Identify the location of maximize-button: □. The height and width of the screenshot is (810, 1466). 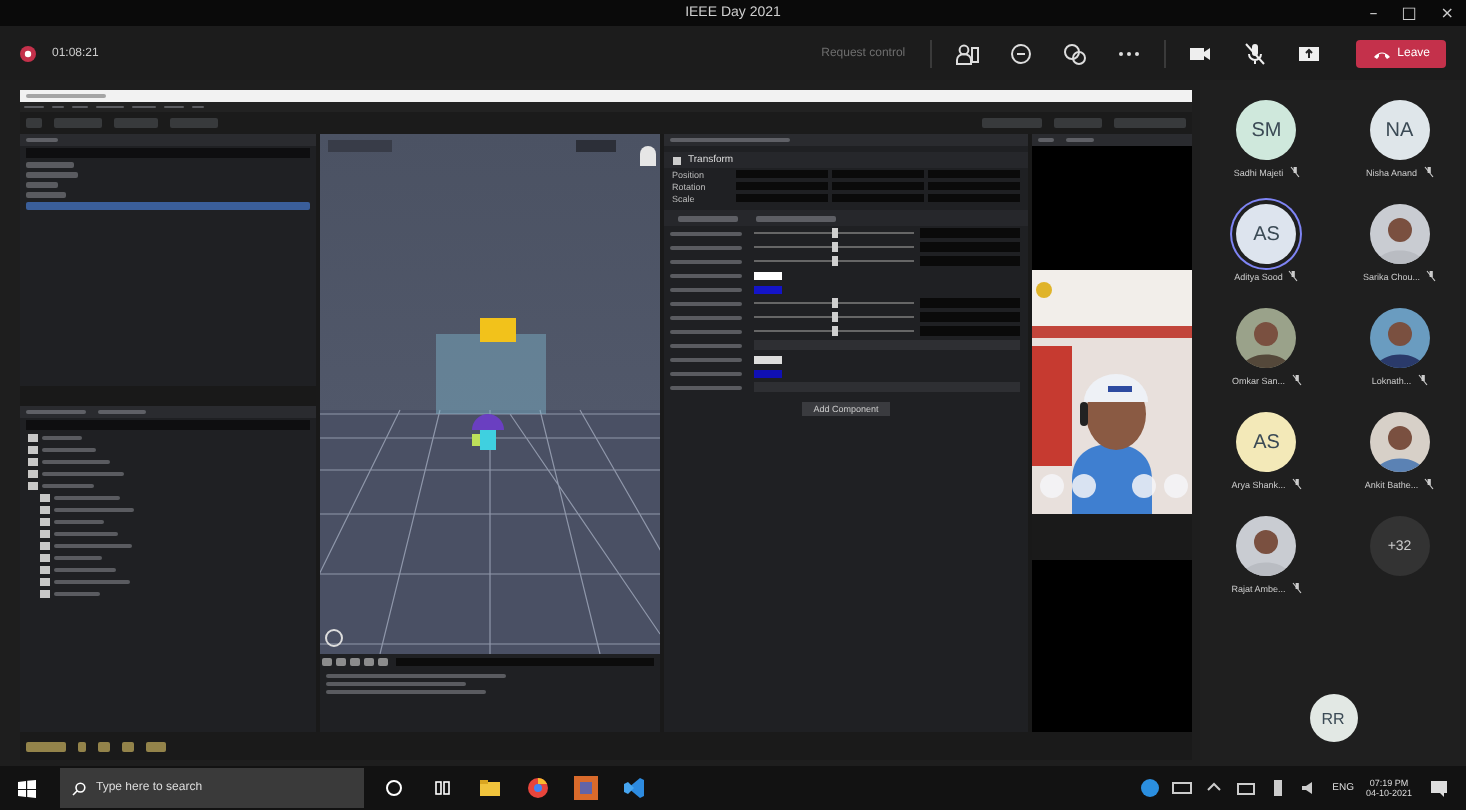
(1409, 13).